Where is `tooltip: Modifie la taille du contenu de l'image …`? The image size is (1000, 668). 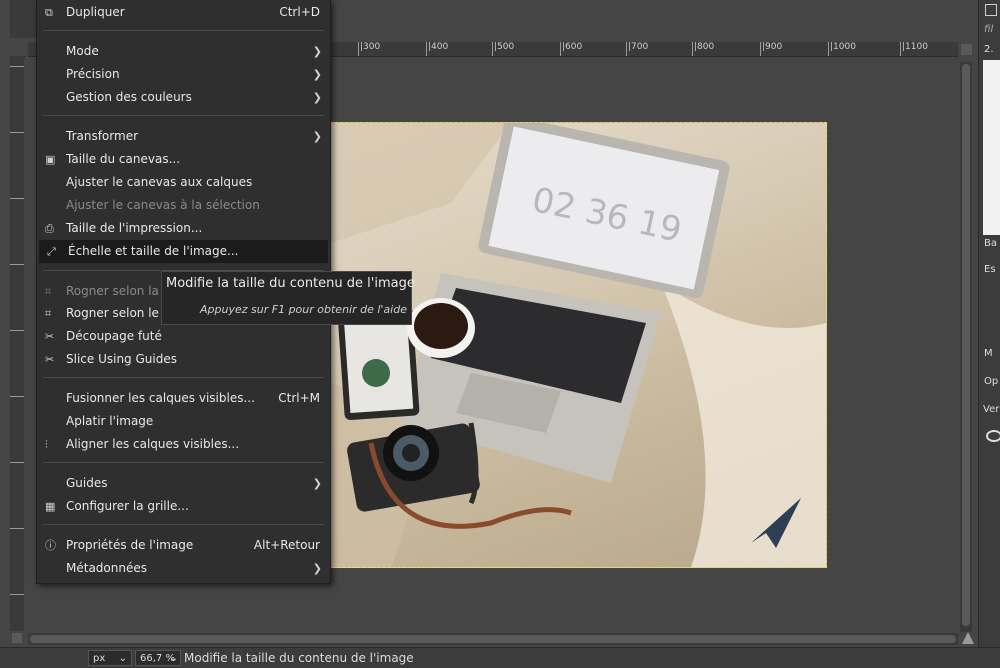
tooltip: Modifie la taille du contenu de l'image … is located at coordinates (288, 298).